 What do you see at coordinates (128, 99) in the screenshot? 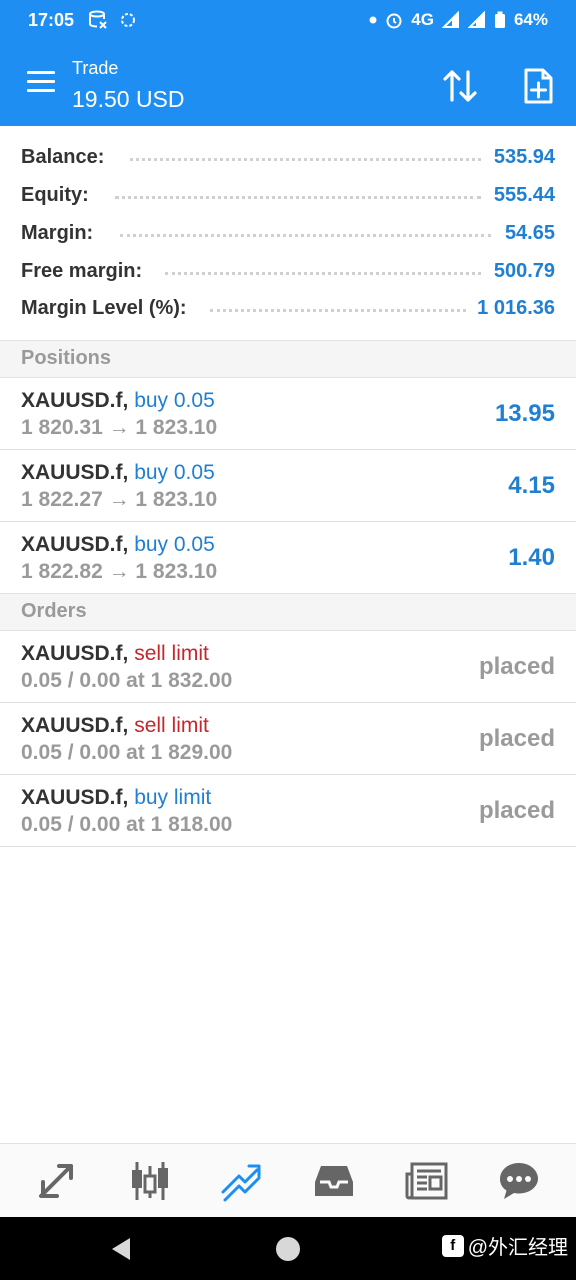
I see `account-profit: 19.50 USD` at bounding box center [128, 99].